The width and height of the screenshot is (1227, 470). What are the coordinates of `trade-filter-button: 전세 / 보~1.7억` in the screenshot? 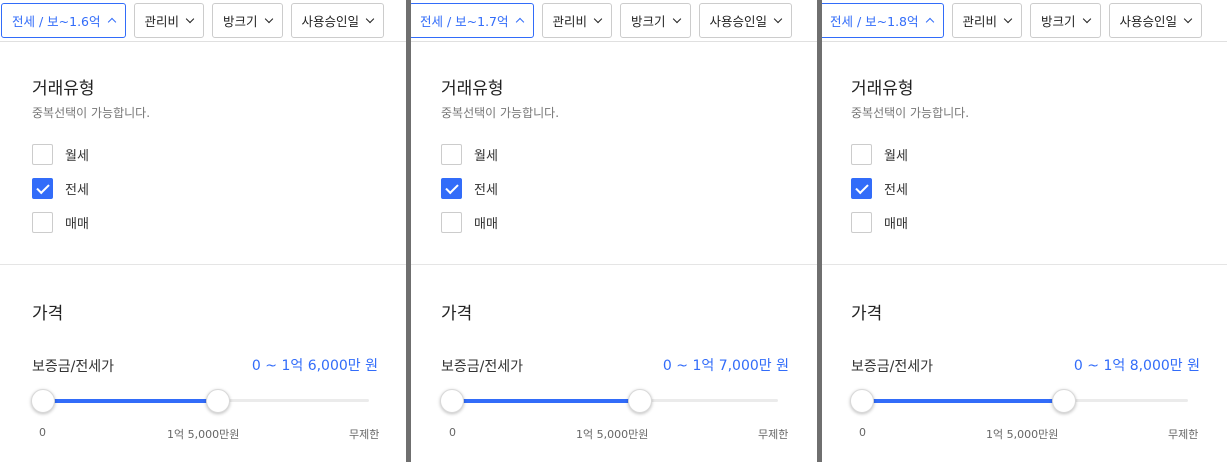 It's located at (472, 20).